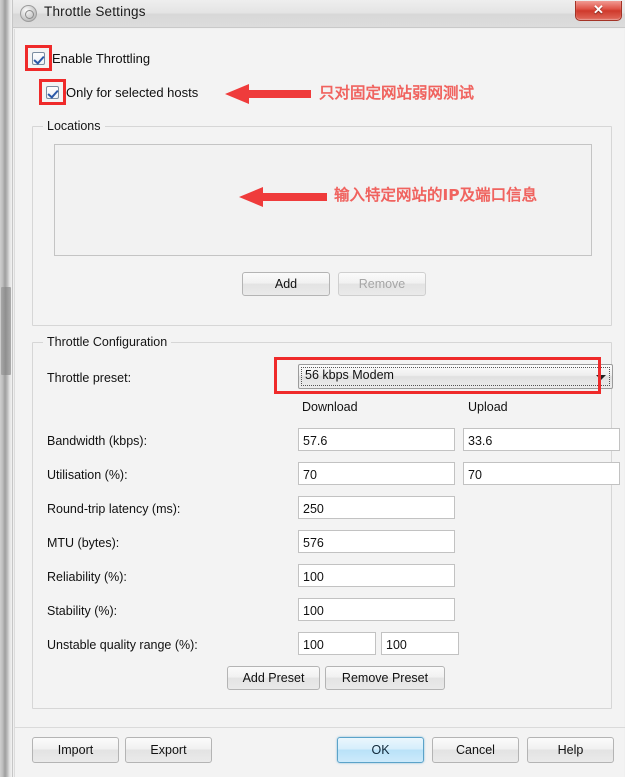  Describe the element at coordinates (570, 750) in the screenshot. I see `help-button: Help` at that location.